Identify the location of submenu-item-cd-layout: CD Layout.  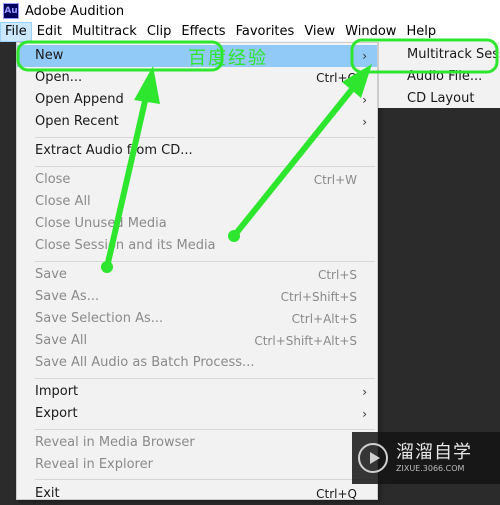
(439, 99).